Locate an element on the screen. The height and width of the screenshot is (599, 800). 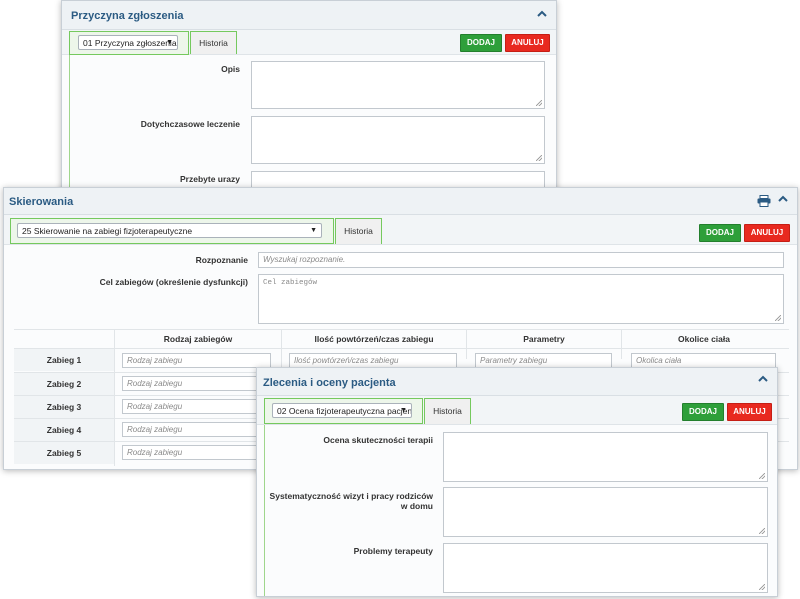
panel-header: Przyczyna zgłoszenia is located at coordinates (309, 15).